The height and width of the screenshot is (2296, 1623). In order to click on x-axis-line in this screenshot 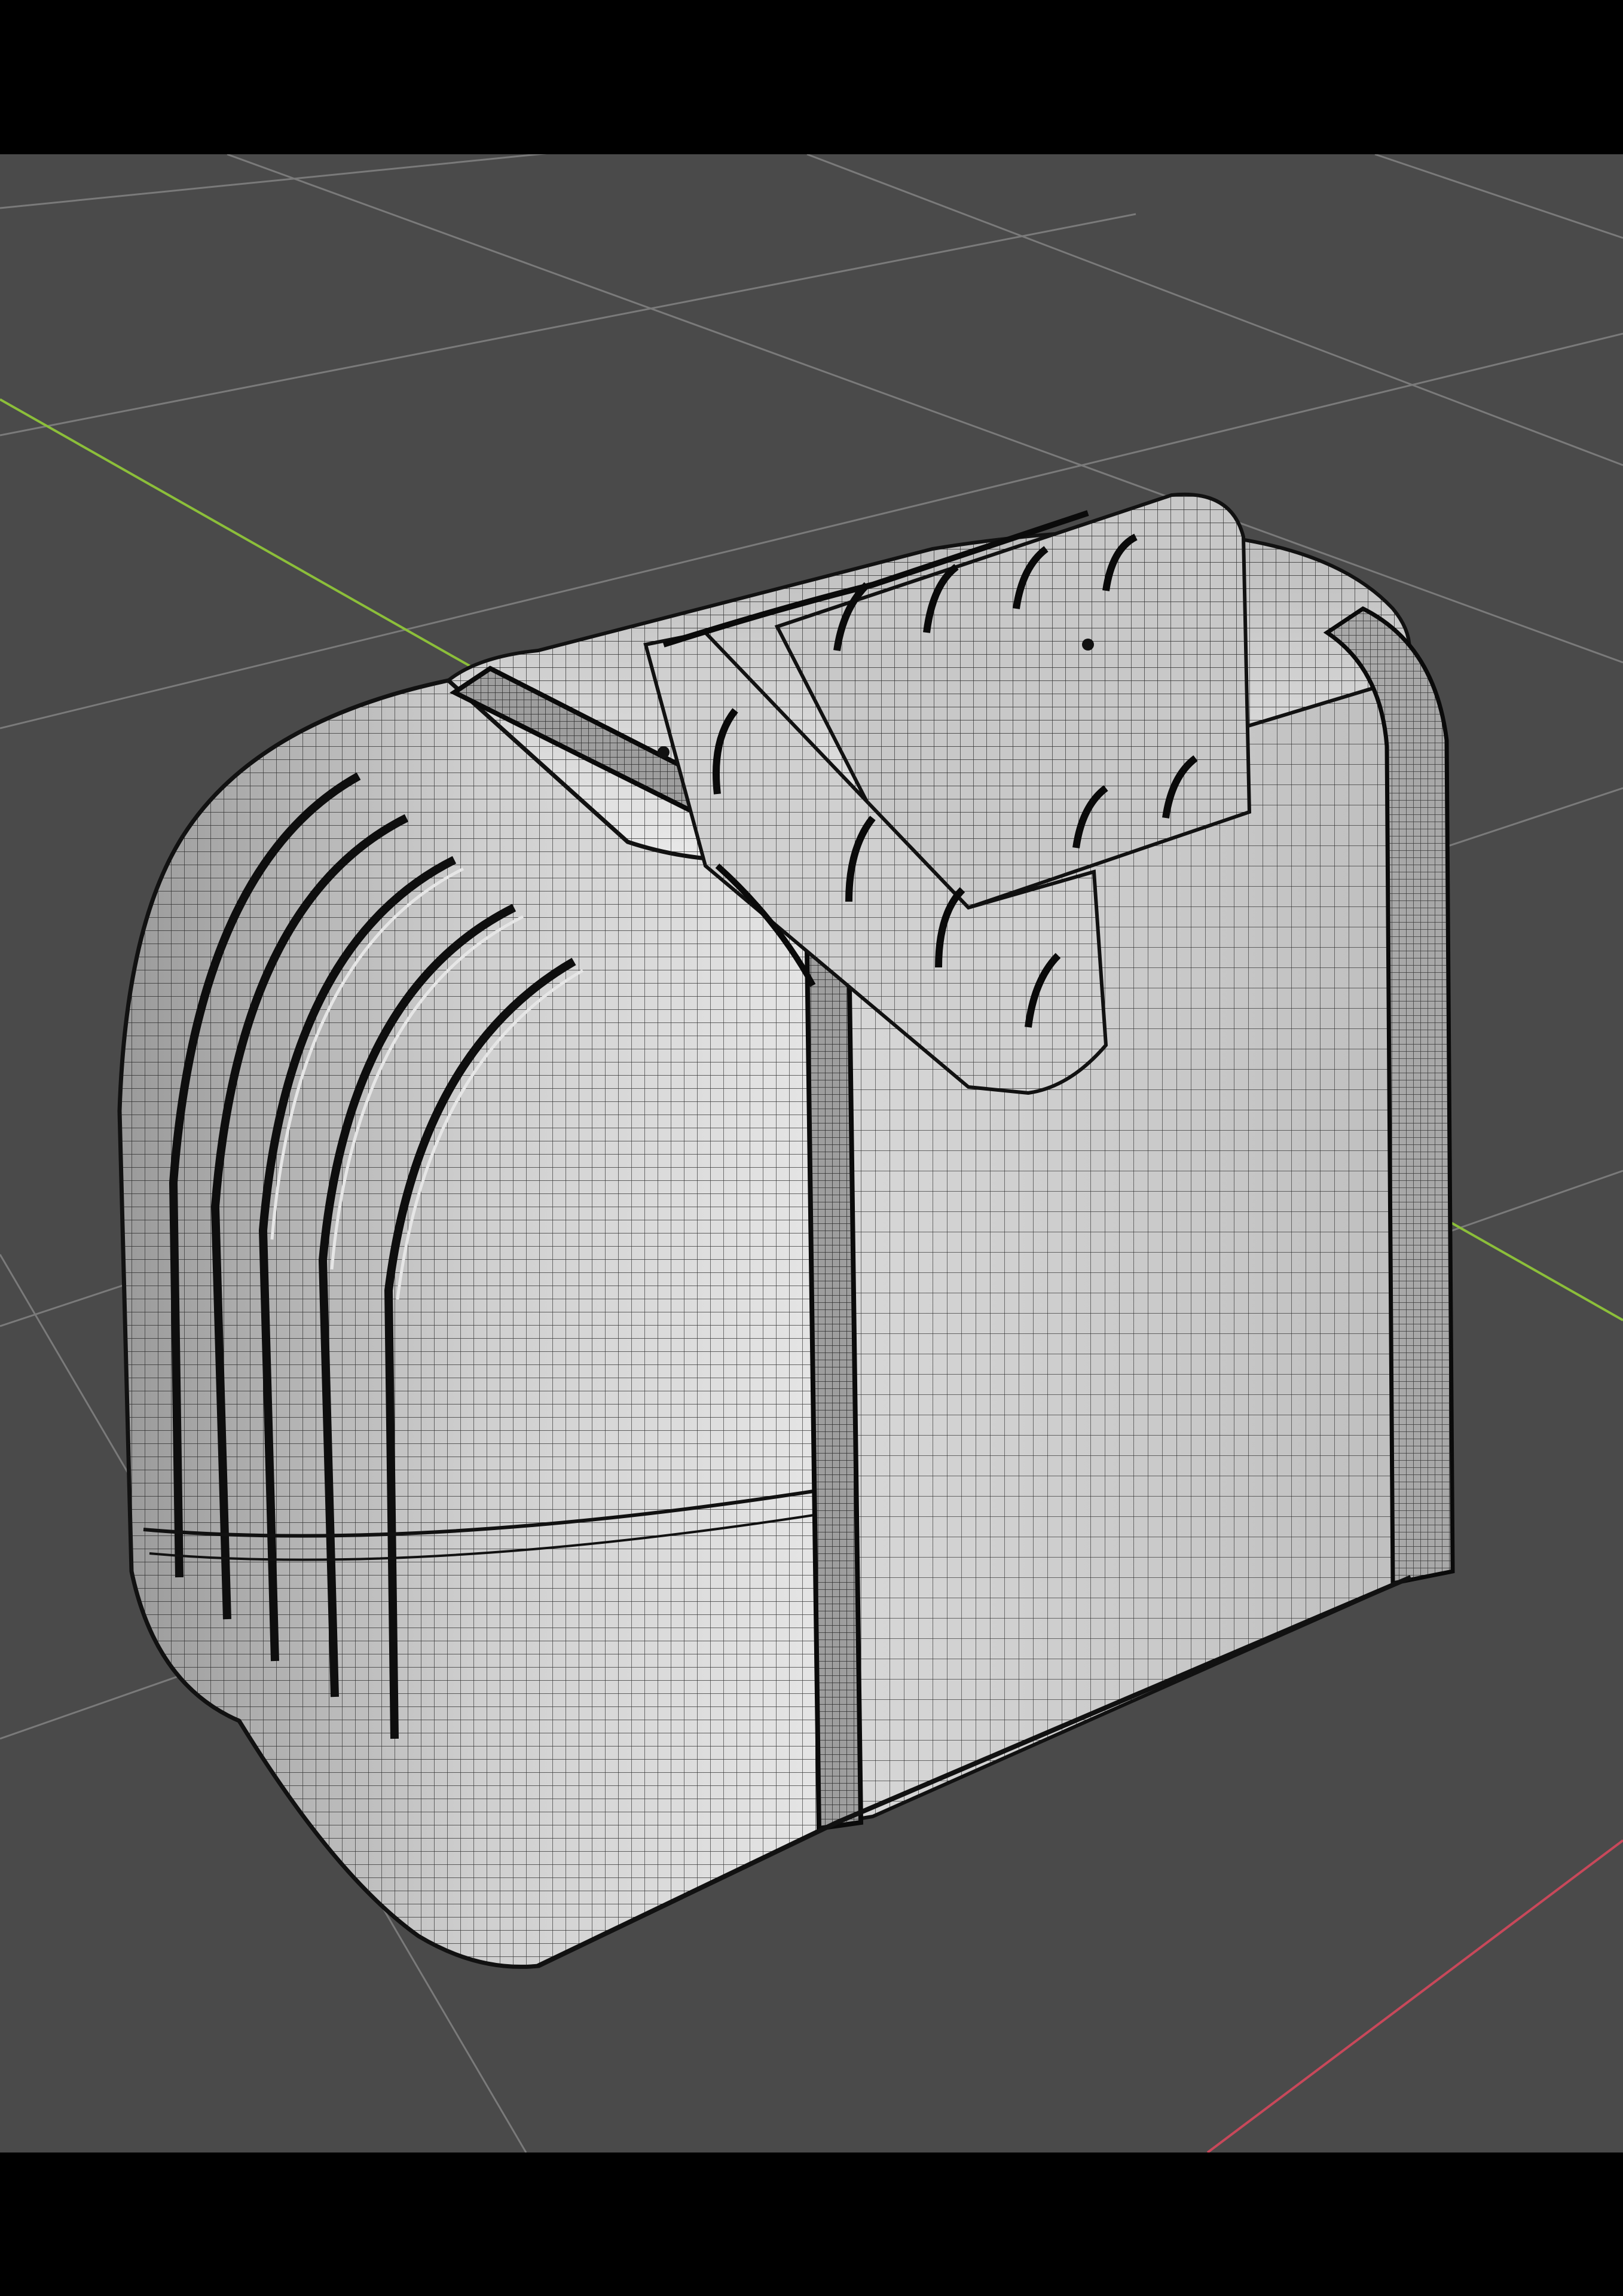, I will do `click(1415, 1995)`.